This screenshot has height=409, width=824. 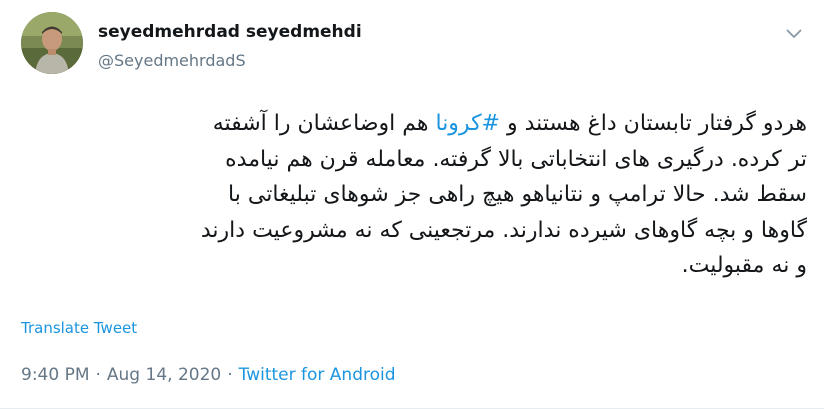 I want to click on more-options-button, so click(x=794, y=34).